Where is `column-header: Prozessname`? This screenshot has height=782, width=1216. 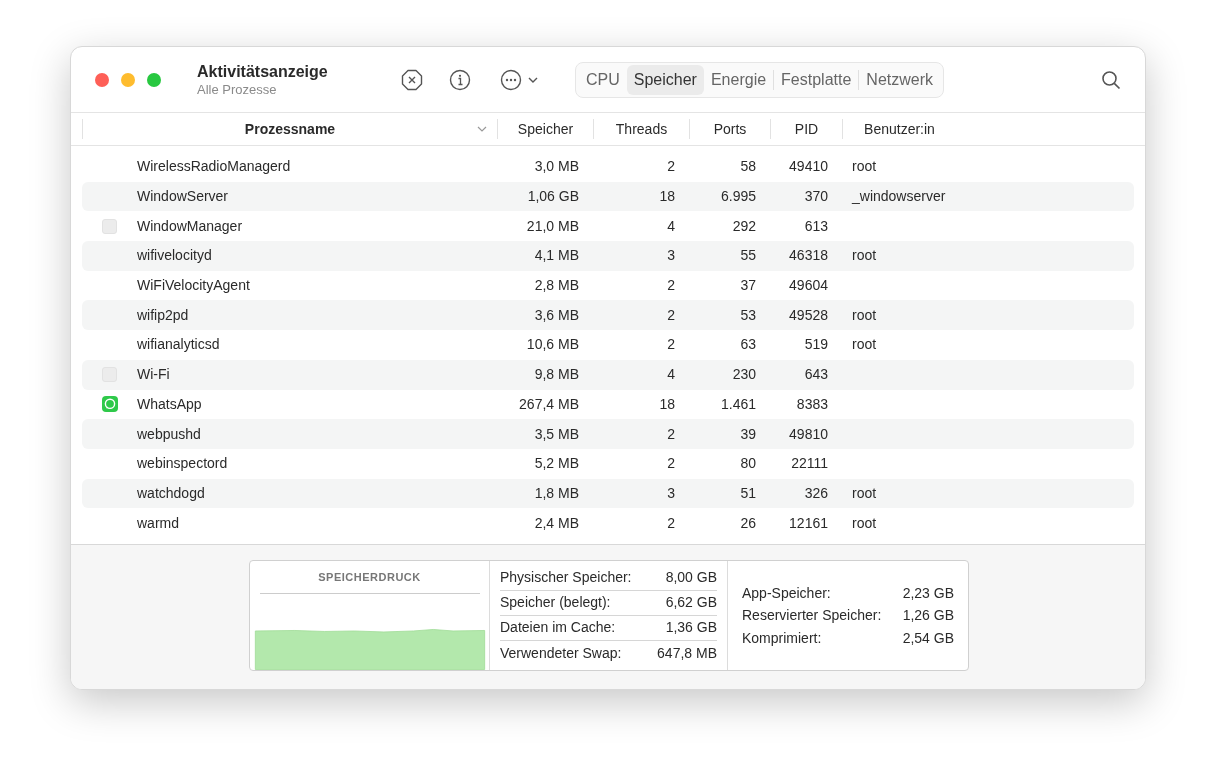
column-header: Prozessname is located at coordinates (289, 129).